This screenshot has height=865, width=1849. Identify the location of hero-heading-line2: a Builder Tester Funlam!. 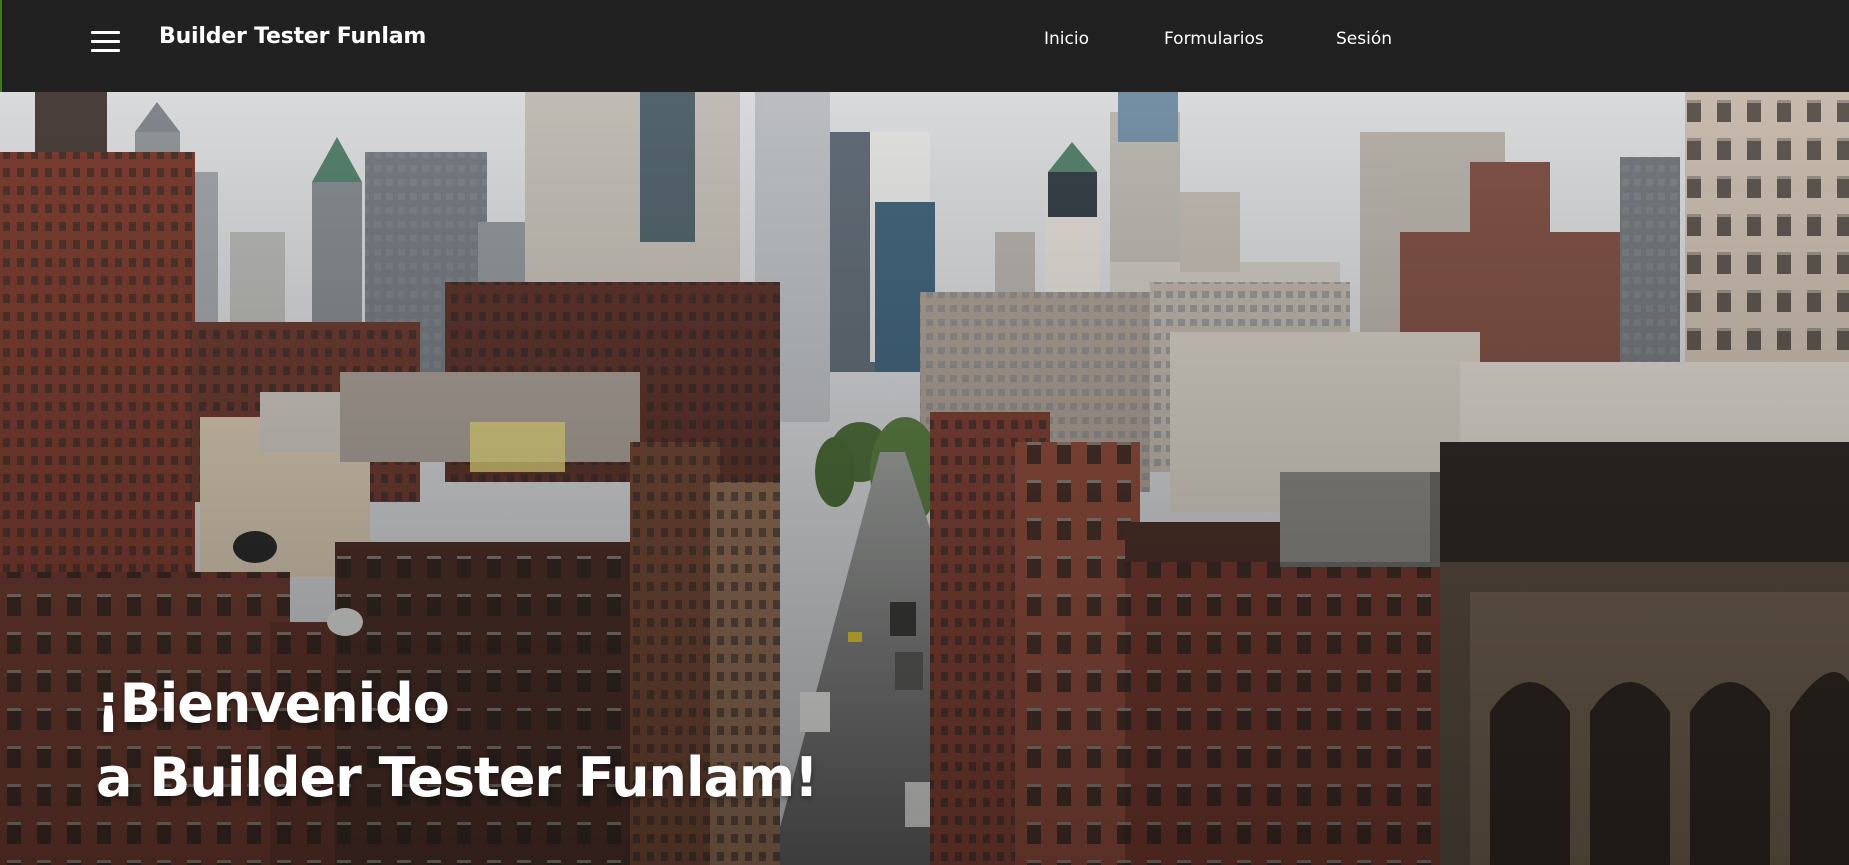
(457, 777).